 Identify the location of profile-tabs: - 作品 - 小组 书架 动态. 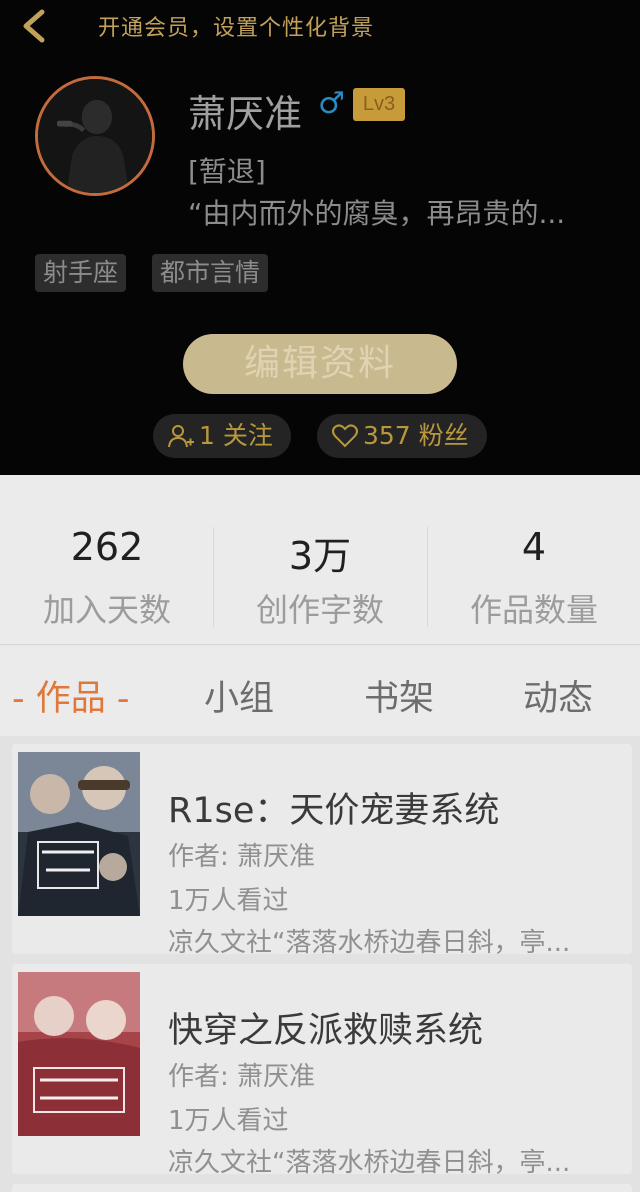
(320, 691).